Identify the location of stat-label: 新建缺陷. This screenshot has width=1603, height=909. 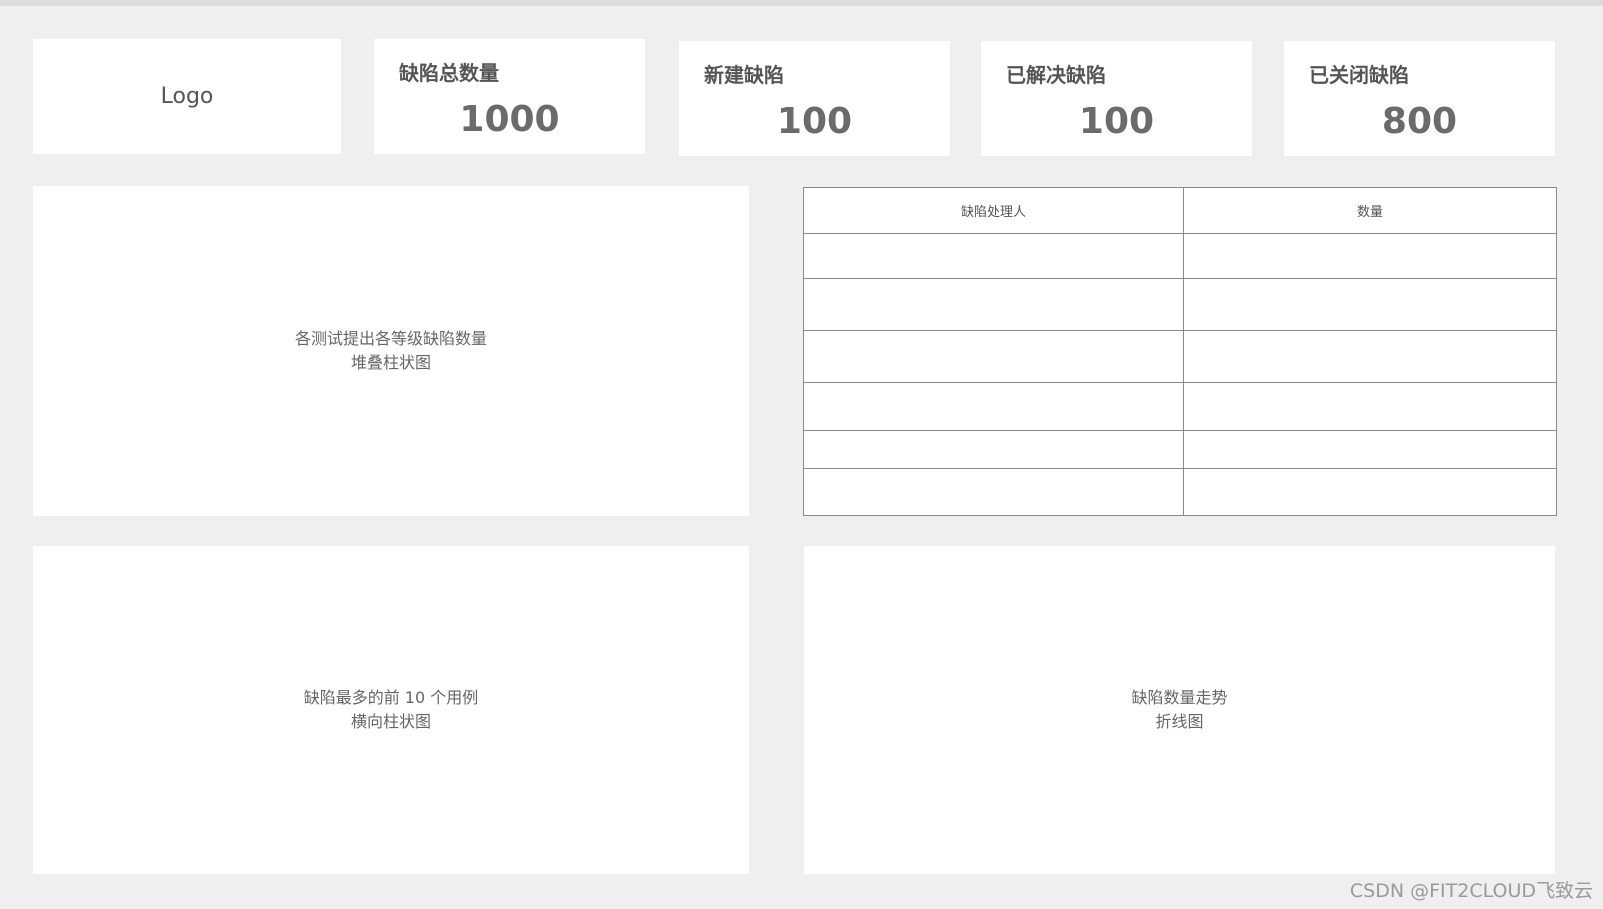
(744, 75).